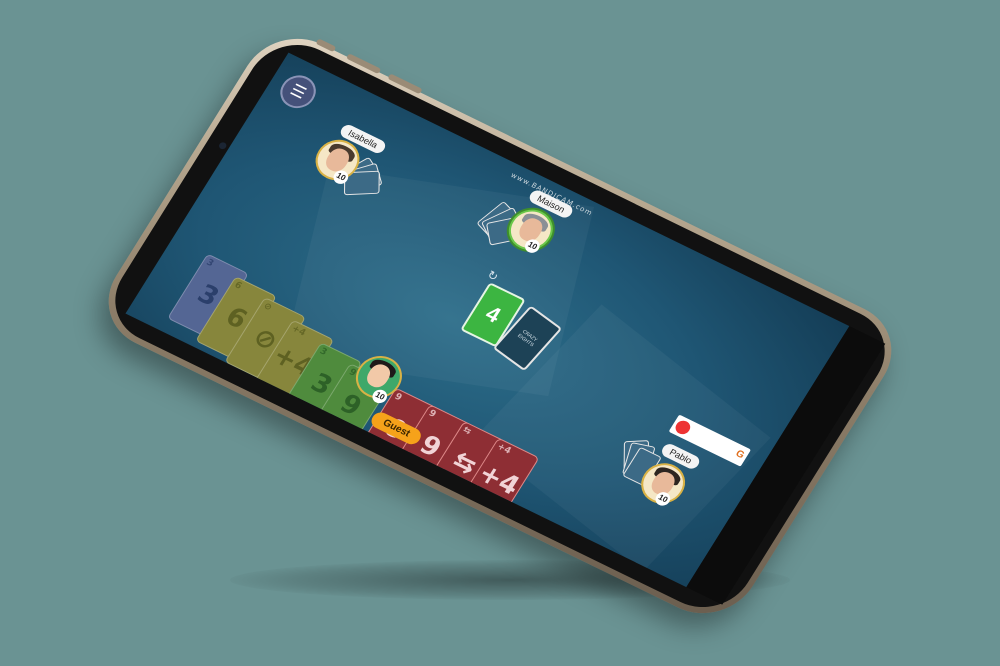 This screenshot has width=1000, height=666. I want to click on menu-button: ☰, so click(298, 91).